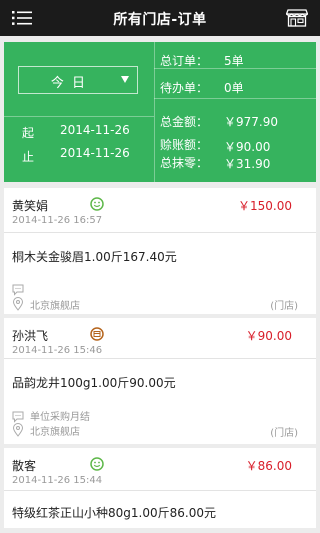 This screenshot has width=320, height=533. I want to click on customer-name: 孙洪飞, so click(30, 336).